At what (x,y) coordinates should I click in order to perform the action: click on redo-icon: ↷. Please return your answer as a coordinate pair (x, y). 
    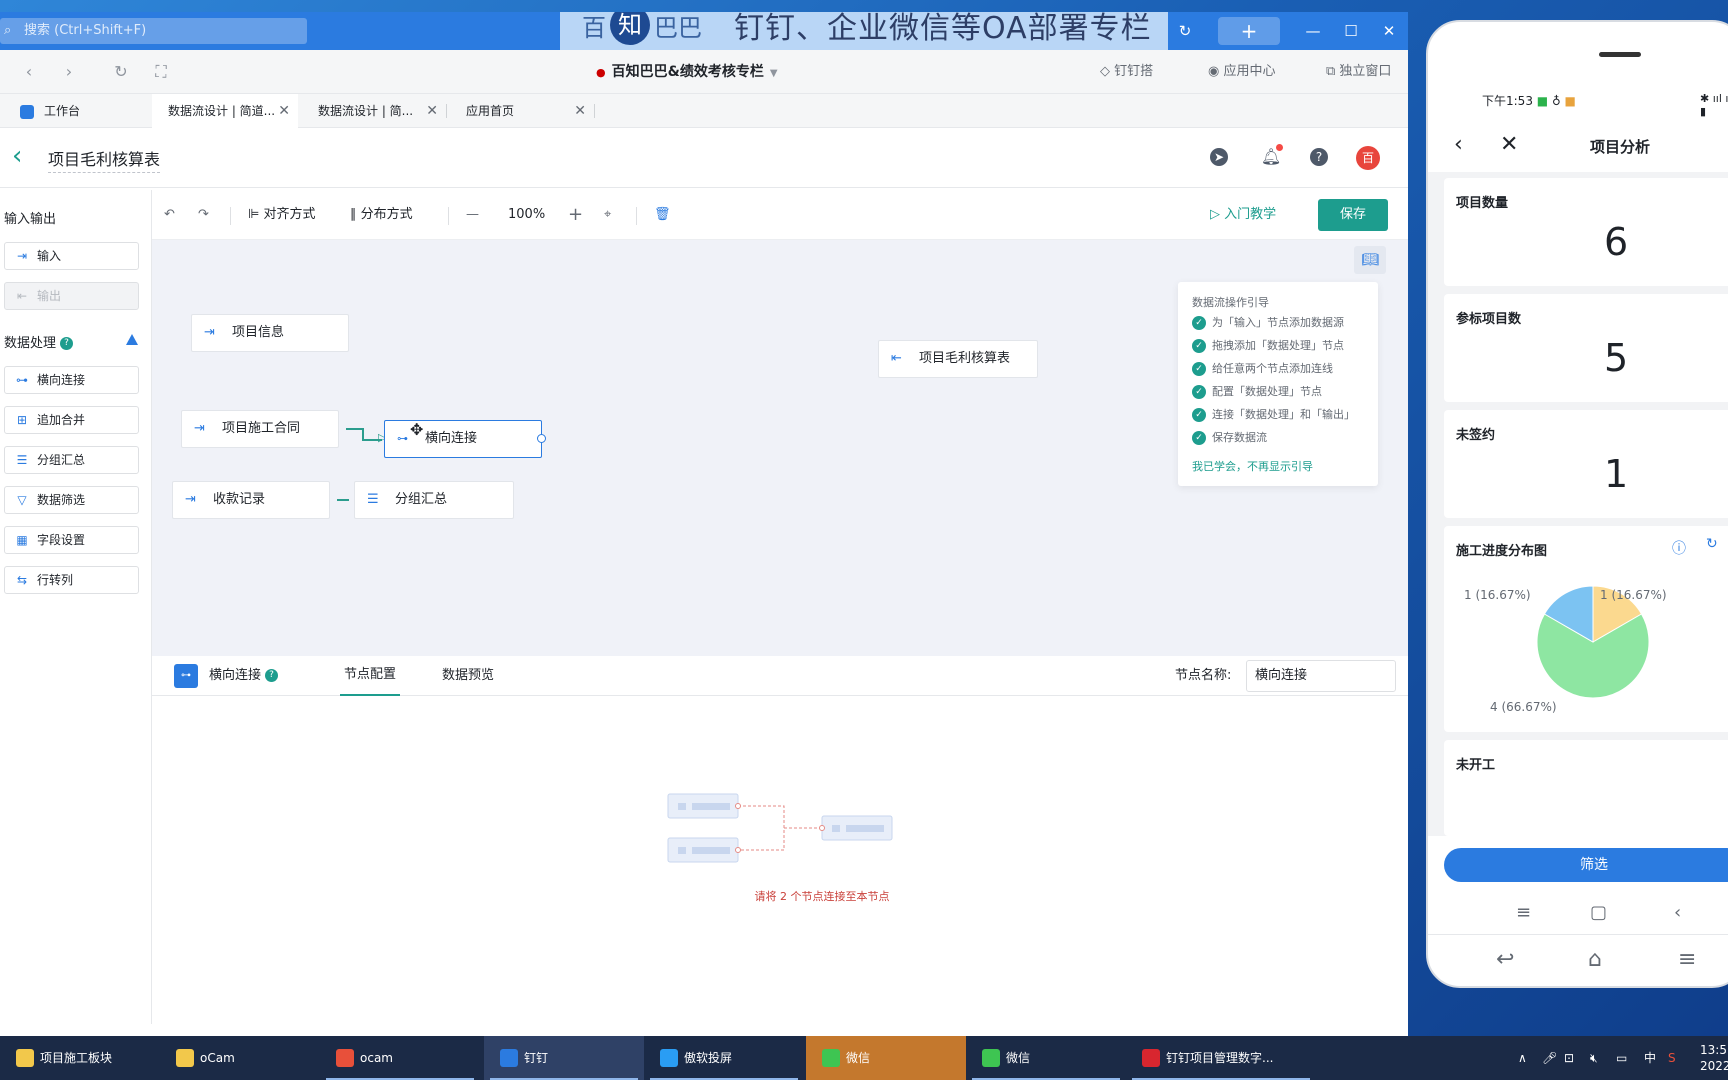
    Looking at the image, I should click on (203, 215).